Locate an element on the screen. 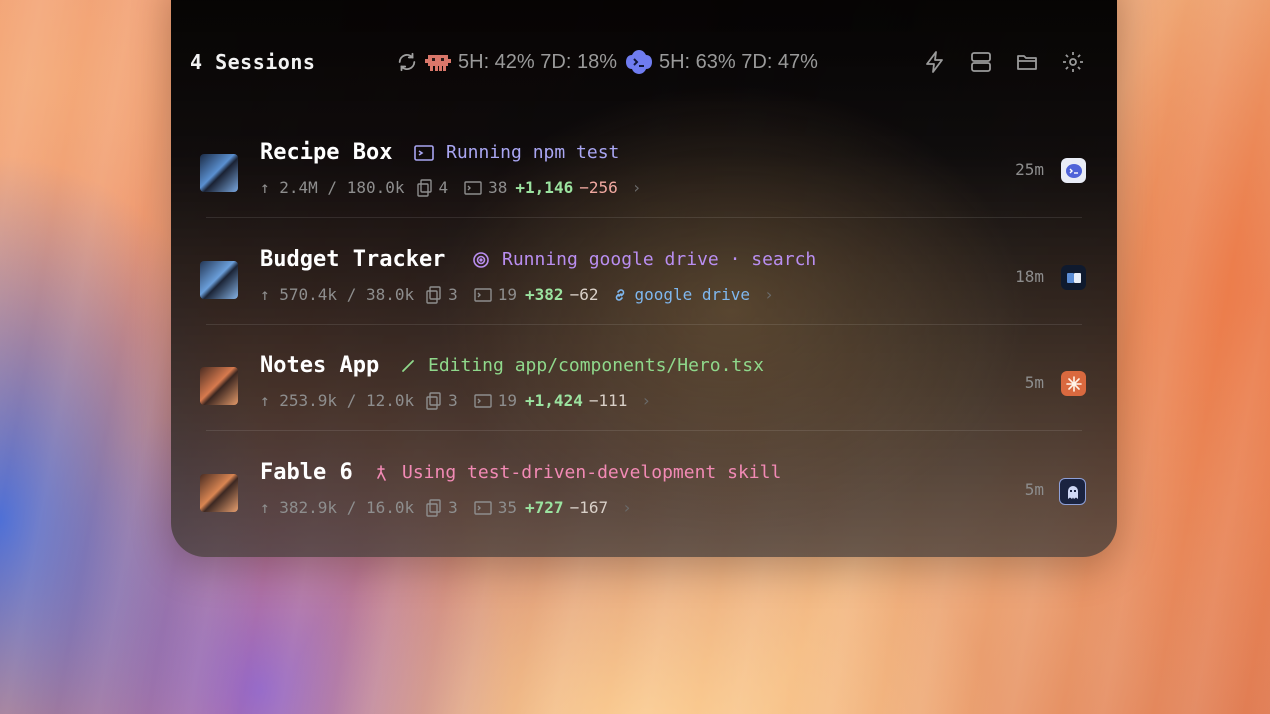 The width and height of the screenshot is (1270, 714). pencil-icon is located at coordinates (408, 366).